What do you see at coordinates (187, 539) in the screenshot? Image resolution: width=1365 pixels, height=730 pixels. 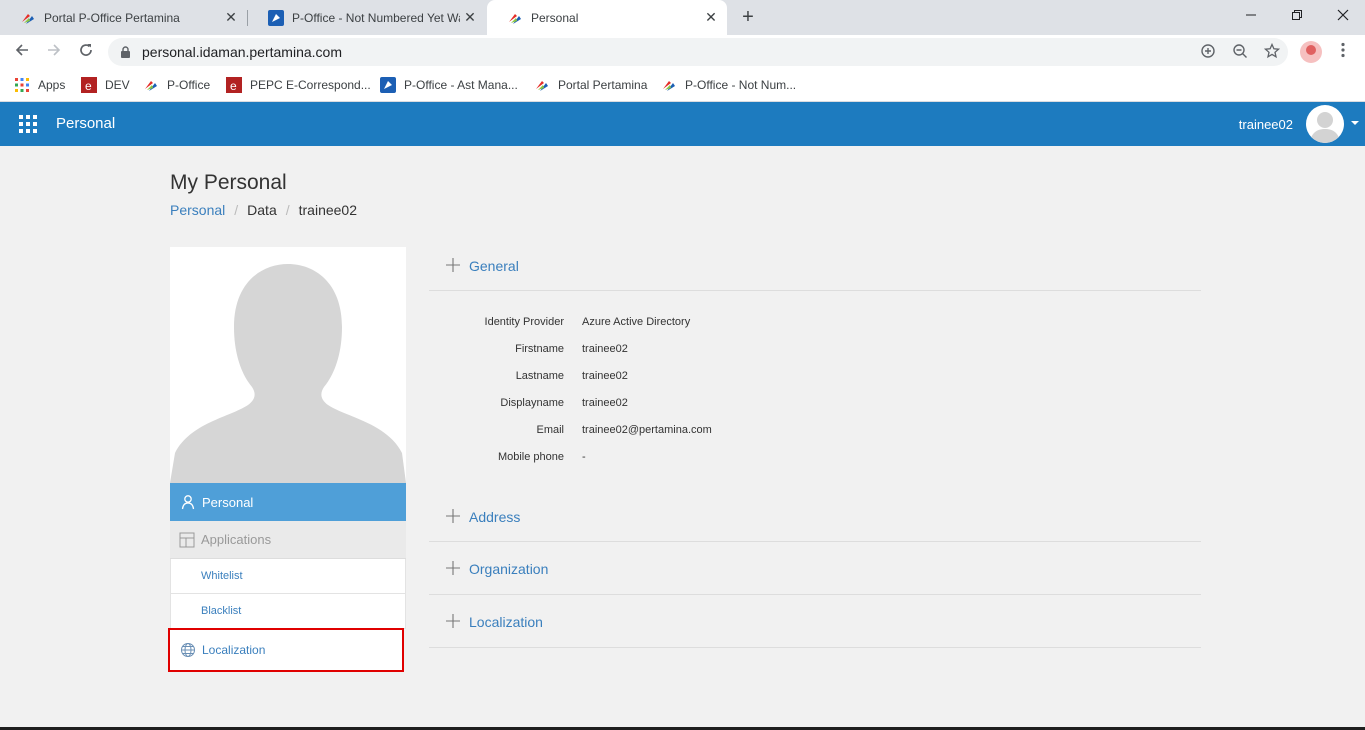 I see `layout-panels-icon` at bounding box center [187, 539].